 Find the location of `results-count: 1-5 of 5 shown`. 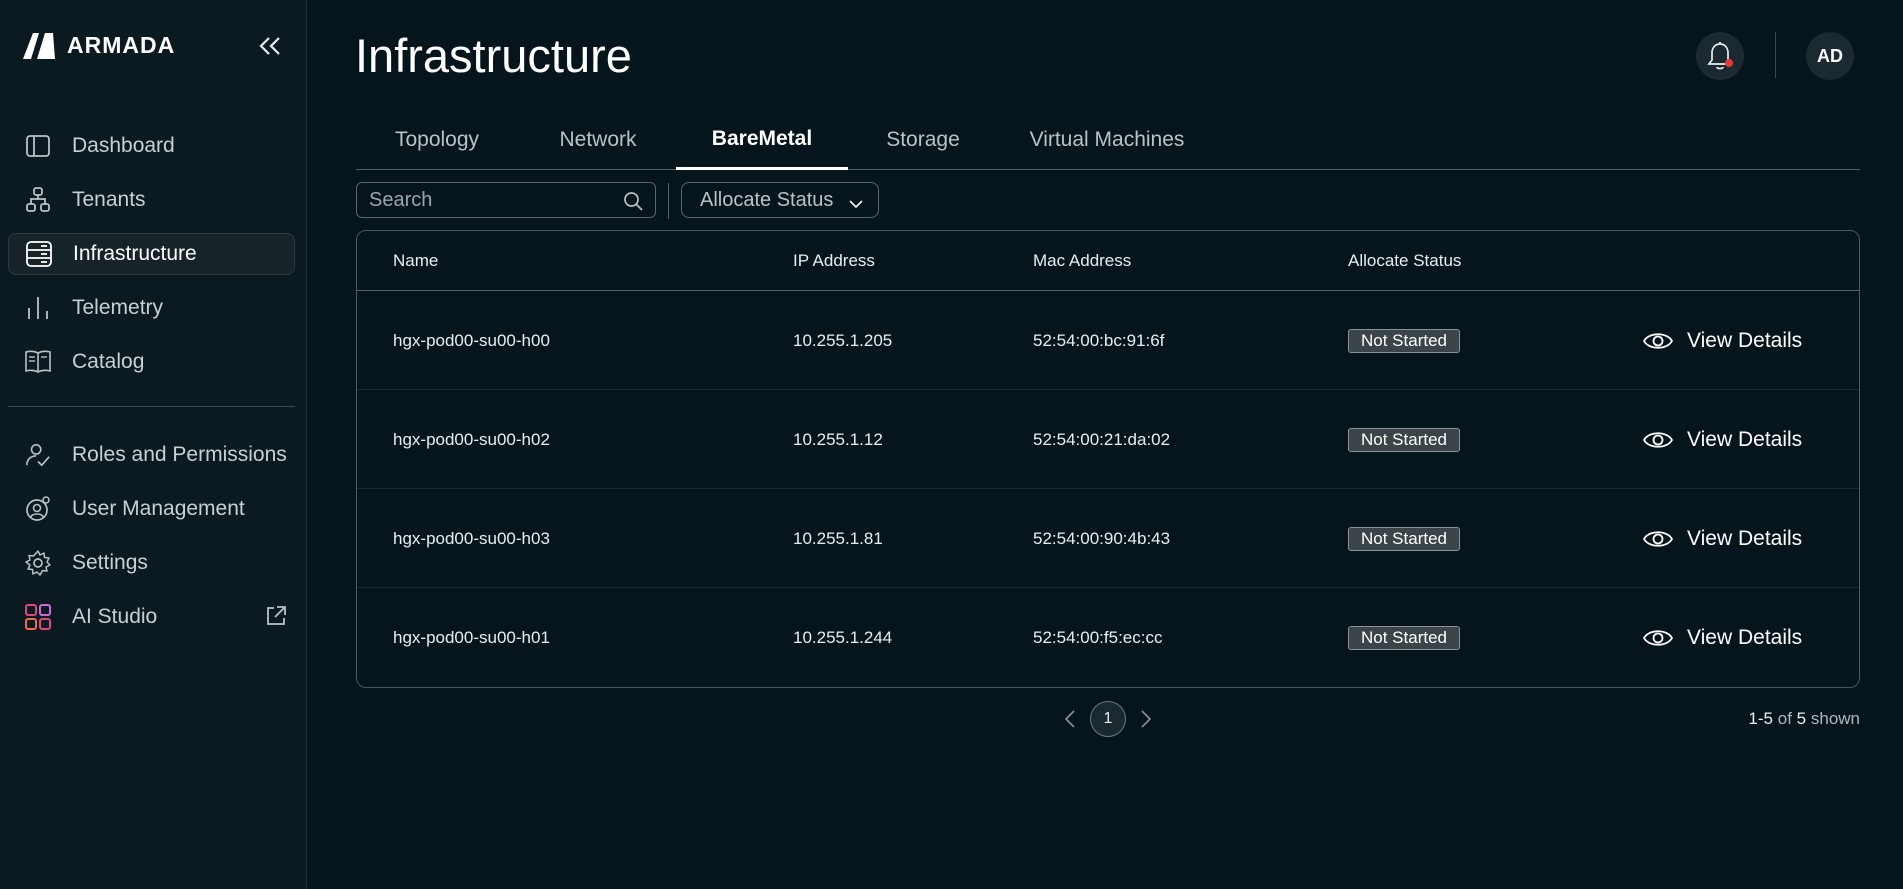

results-count: 1-5 of 5 shown is located at coordinates (1804, 719).